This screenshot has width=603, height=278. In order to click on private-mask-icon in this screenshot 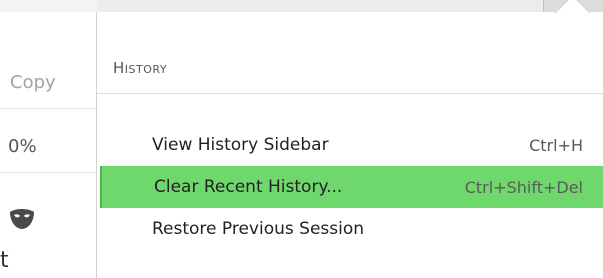, I will do `click(22, 221)`.